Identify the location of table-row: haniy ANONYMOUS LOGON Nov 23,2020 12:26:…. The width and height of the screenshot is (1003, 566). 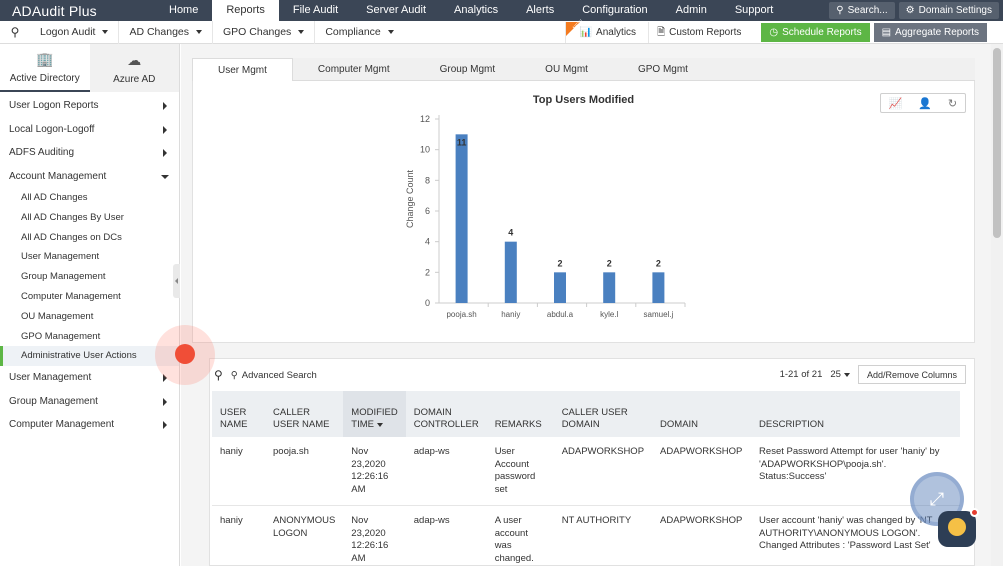
(586, 535).